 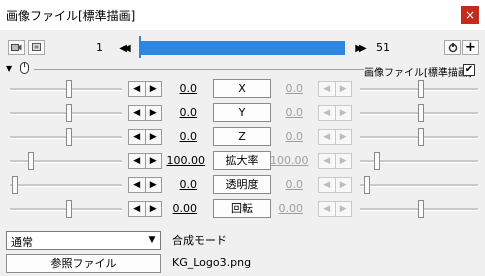 I want to click on right-value: 0.00, so click(x=291, y=208).